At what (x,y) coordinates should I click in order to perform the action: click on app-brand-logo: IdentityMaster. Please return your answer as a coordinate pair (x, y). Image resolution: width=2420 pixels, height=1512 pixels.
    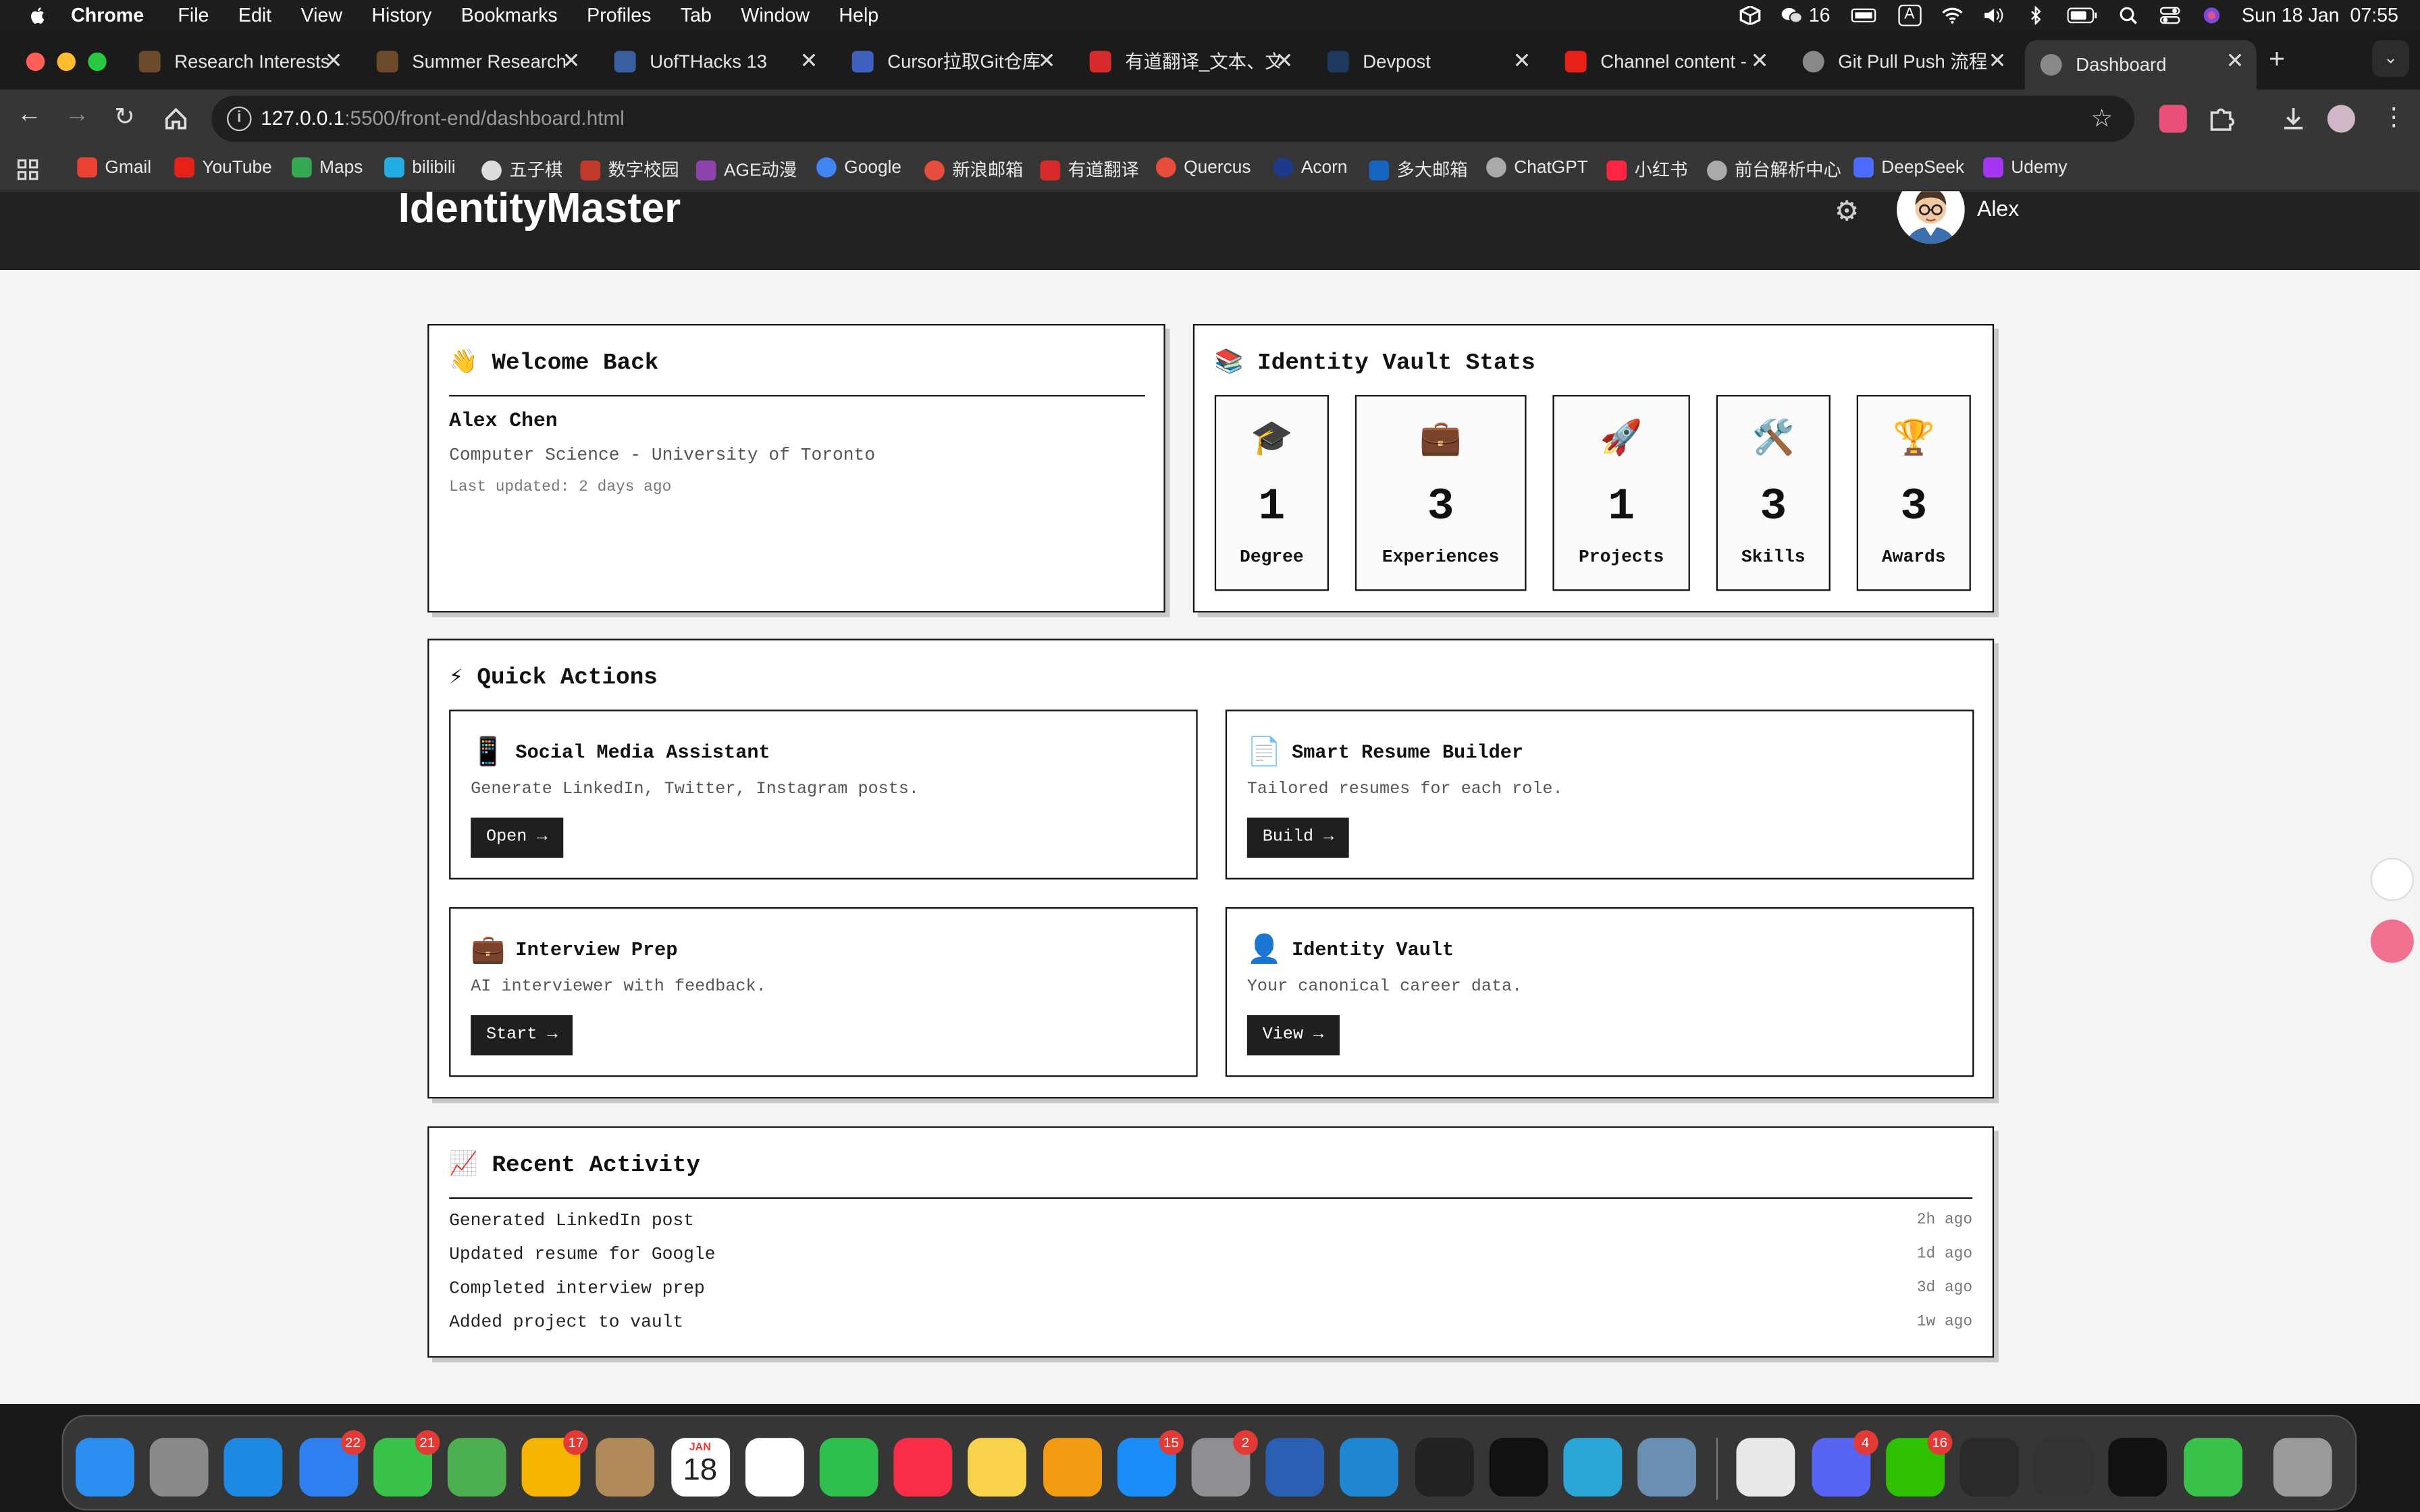
    Looking at the image, I should click on (539, 212).